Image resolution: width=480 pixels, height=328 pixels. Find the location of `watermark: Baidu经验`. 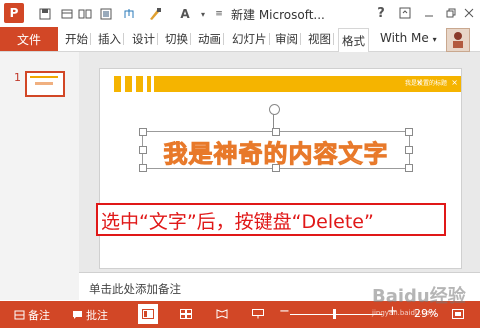

watermark: Baidu经验 is located at coordinates (419, 296).